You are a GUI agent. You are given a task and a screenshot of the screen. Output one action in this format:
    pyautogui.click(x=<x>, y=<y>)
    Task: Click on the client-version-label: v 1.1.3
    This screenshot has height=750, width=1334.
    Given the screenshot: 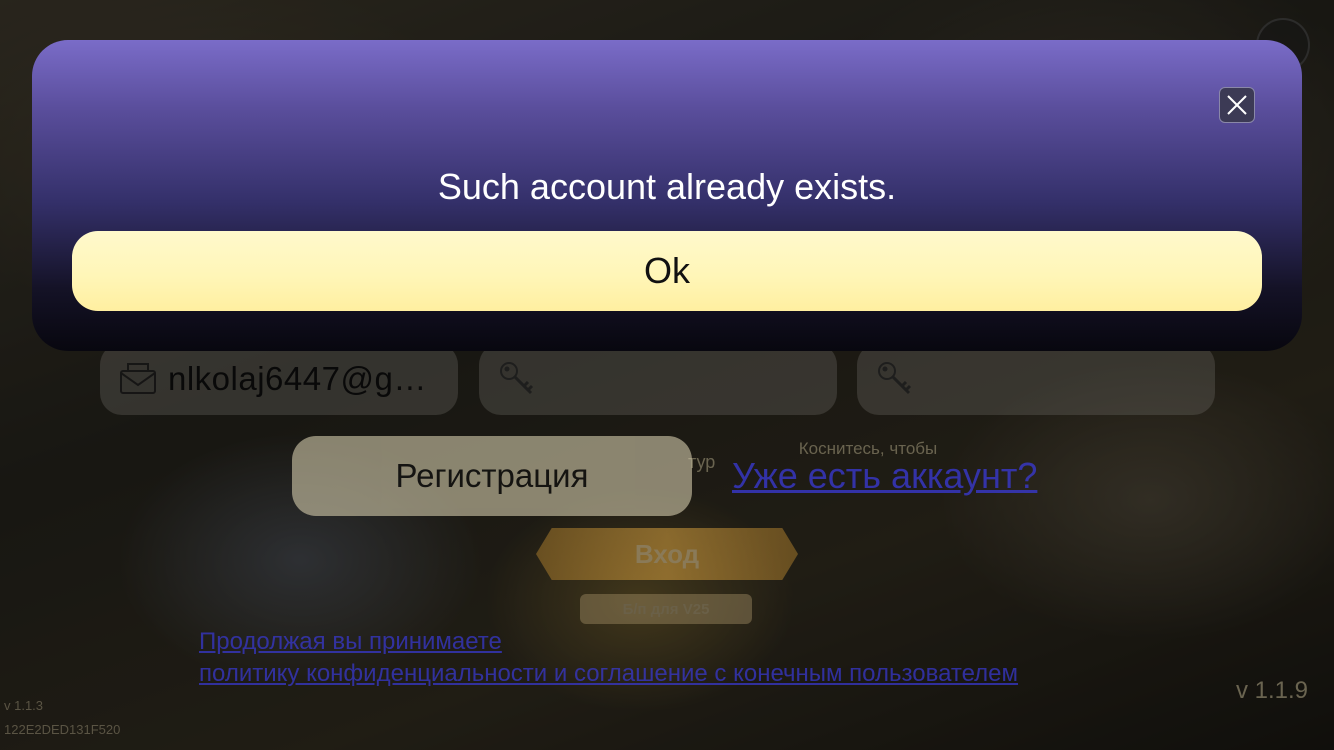 What is the action you would take?
    pyautogui.click(x=24, y=705)
    